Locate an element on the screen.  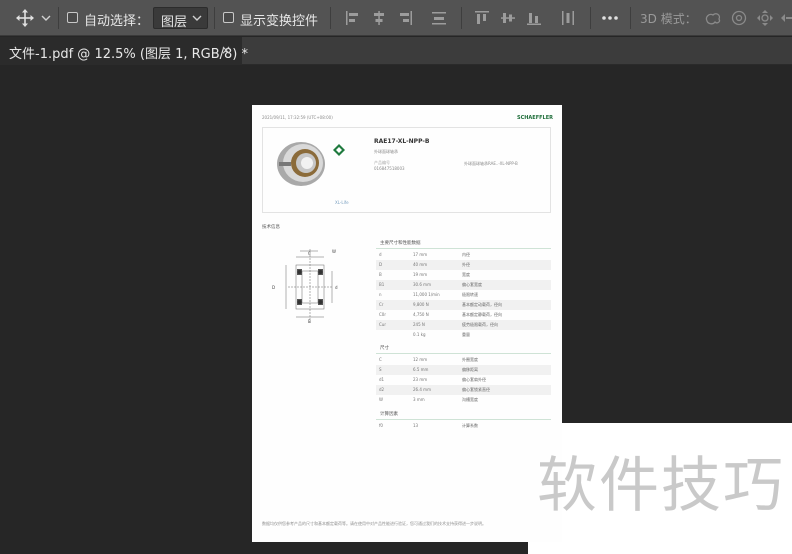
align-horizontal-centers-icon is located at coordinates (379, 18).